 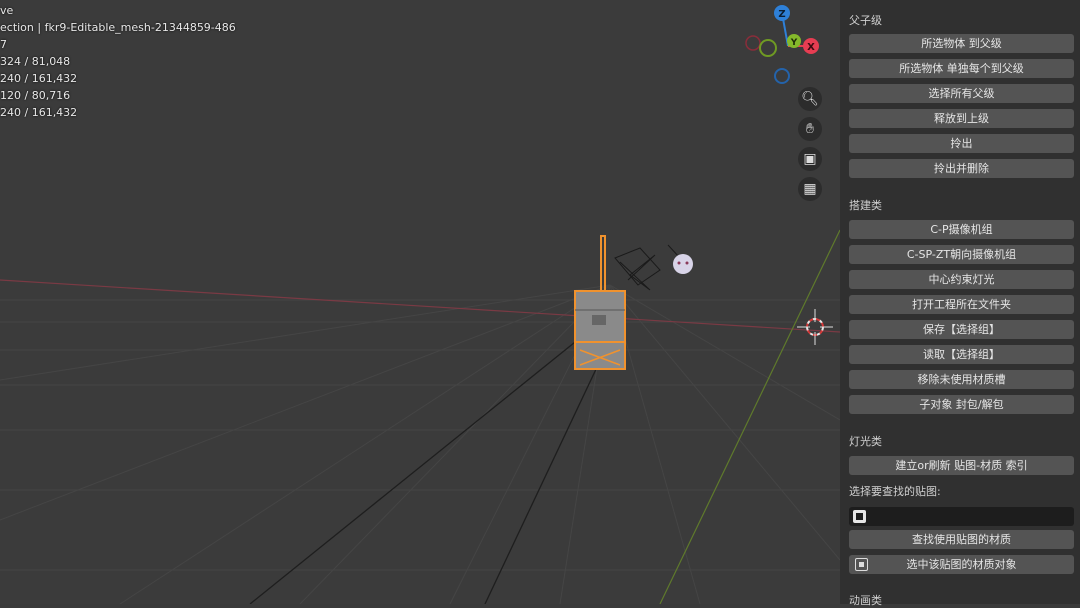 What do you see at coordinates (785, 45) in the screenshot?
I see `navigation-gizmo: Z Y X` at bounding box center [785, 45].